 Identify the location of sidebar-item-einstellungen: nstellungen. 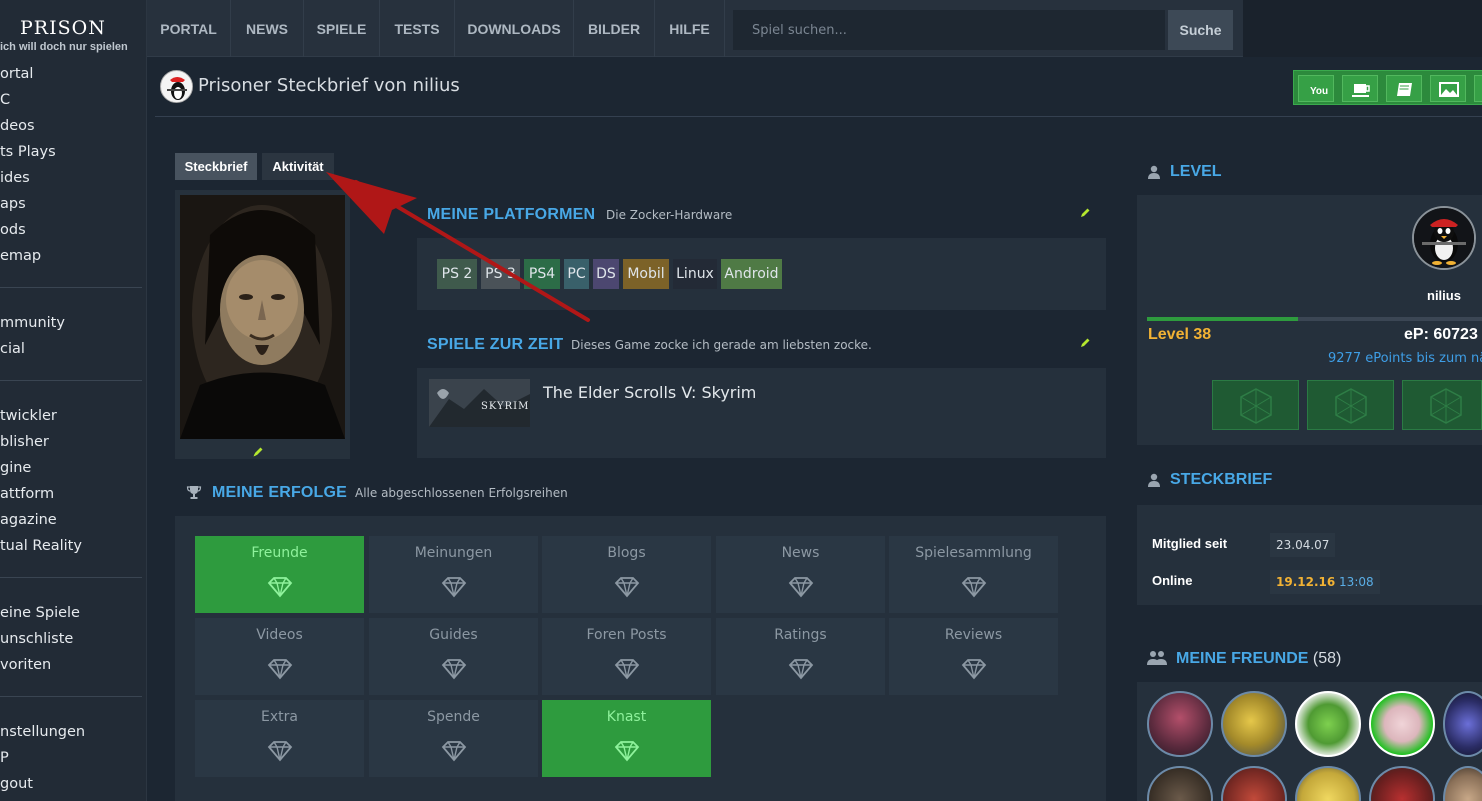
(73, 732).